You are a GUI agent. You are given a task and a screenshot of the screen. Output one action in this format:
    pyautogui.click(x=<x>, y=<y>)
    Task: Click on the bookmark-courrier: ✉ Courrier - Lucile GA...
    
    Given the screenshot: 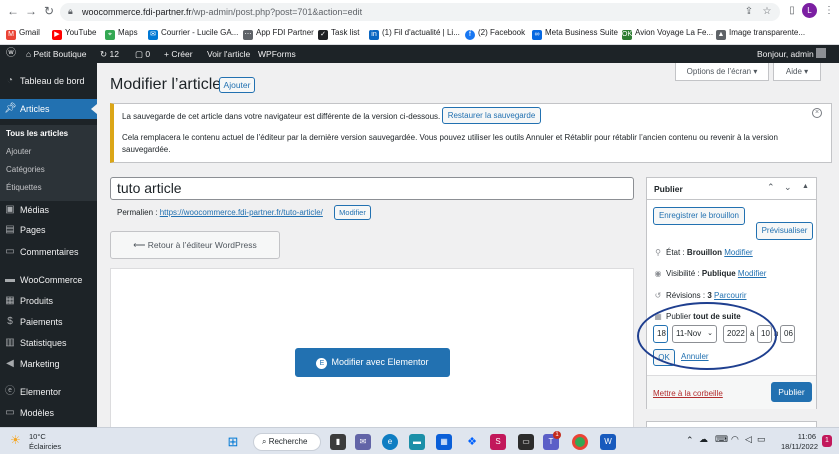 What is the action you would take?
    pyautogui.click(x=193, y=33)
    